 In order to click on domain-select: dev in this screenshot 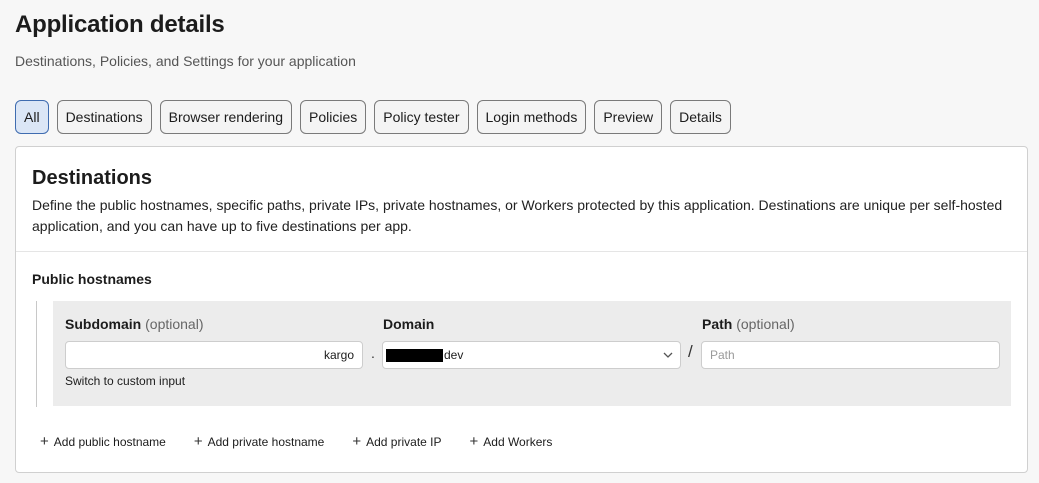, I will do `click(531, 355)`.